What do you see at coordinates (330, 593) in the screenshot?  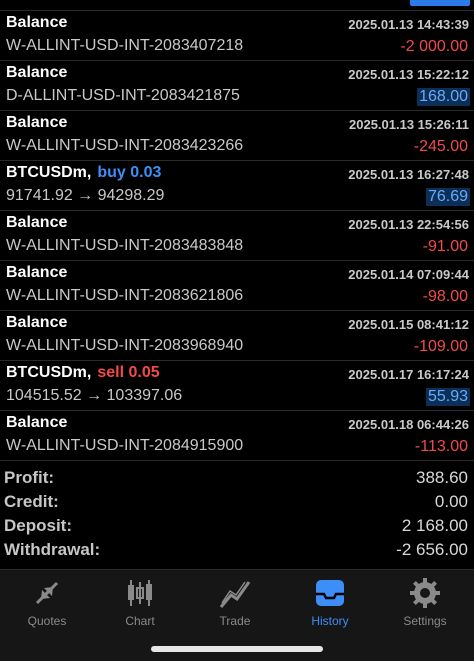 I see `inbox-tray-icon` at bounding box center [330, 593].